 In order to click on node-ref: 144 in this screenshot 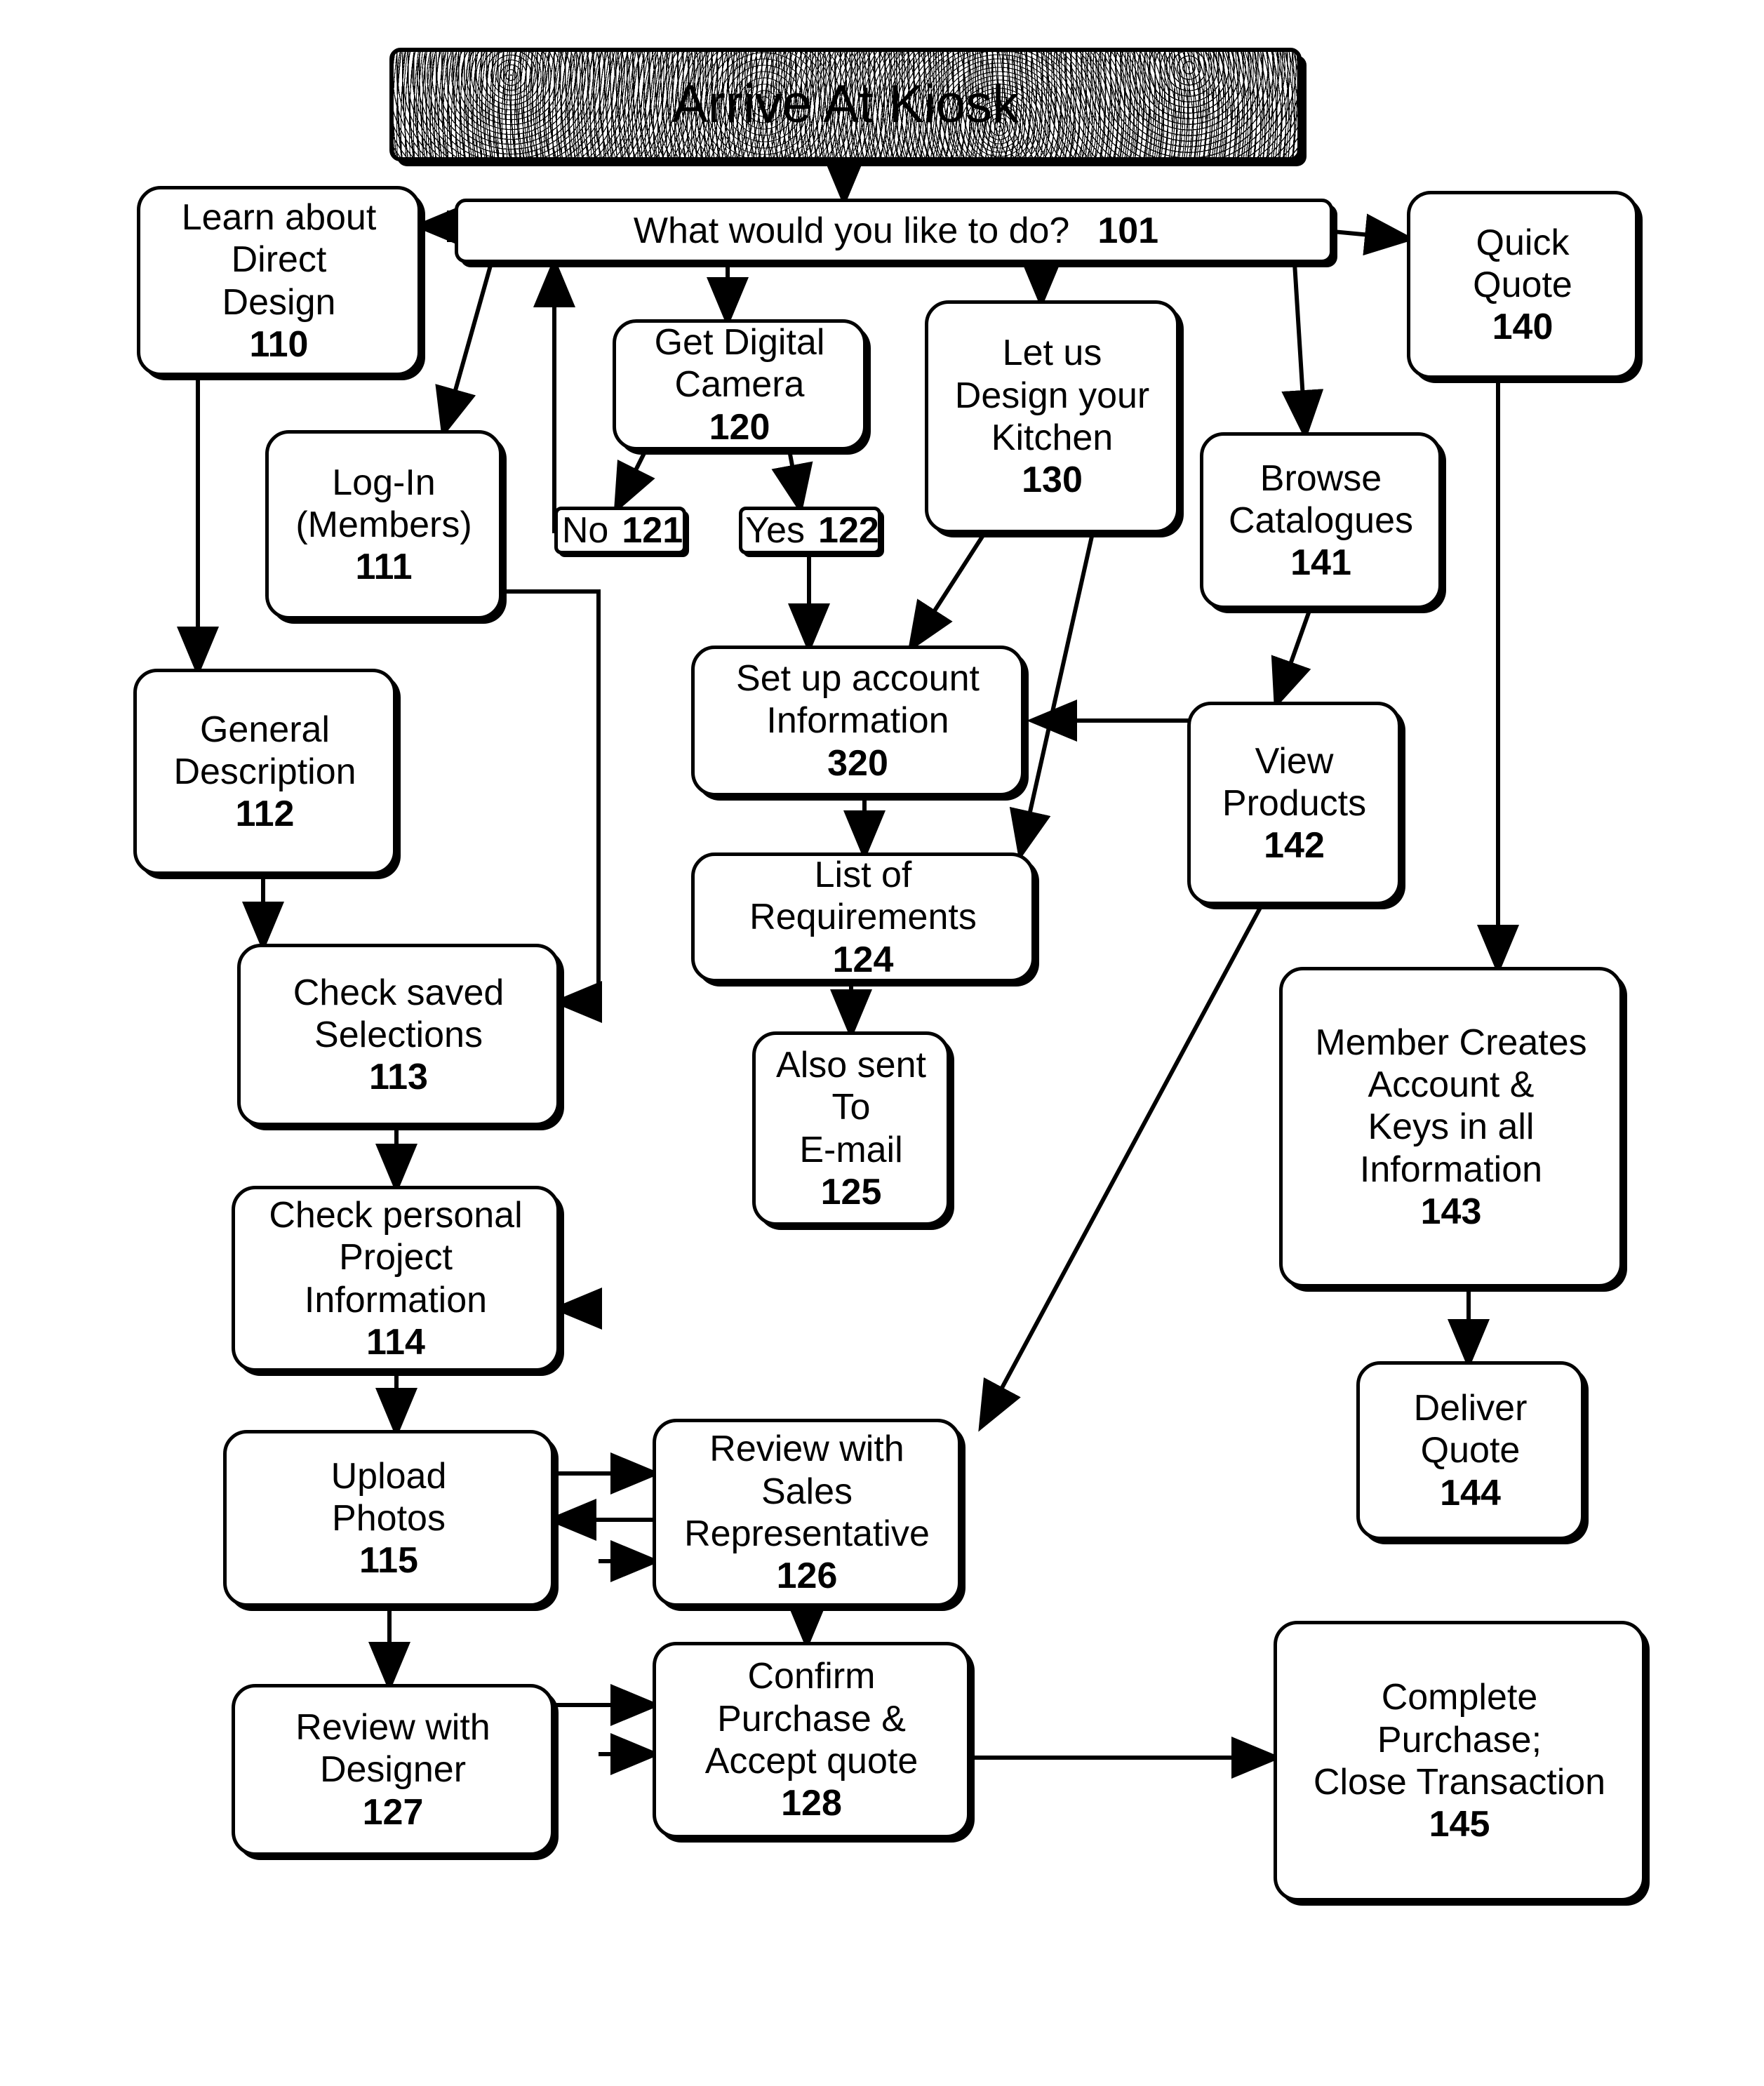, I will do `click(1470, 1492)`.